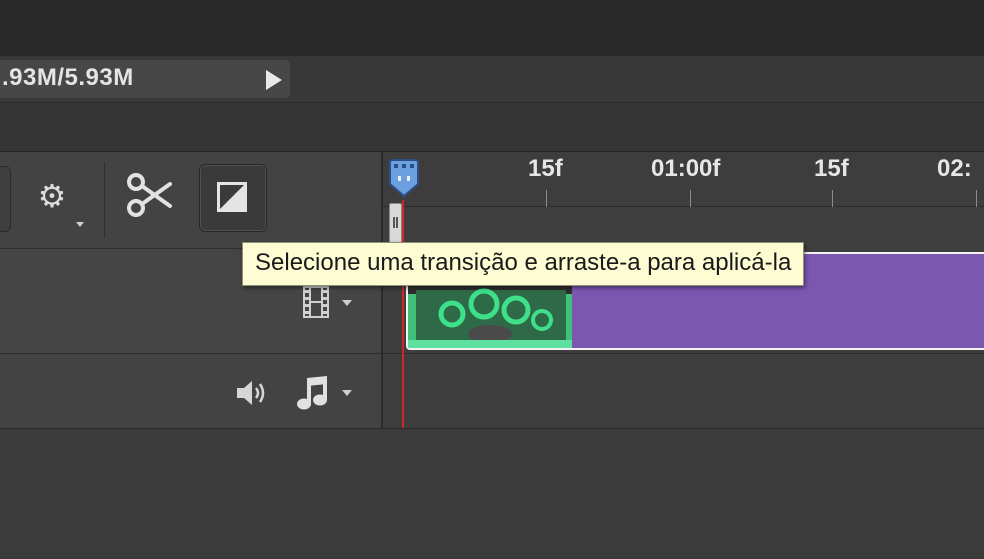 This screenshot has width=984, height=559. I want to click on gear-icon: ⚙, so click(52, 196).